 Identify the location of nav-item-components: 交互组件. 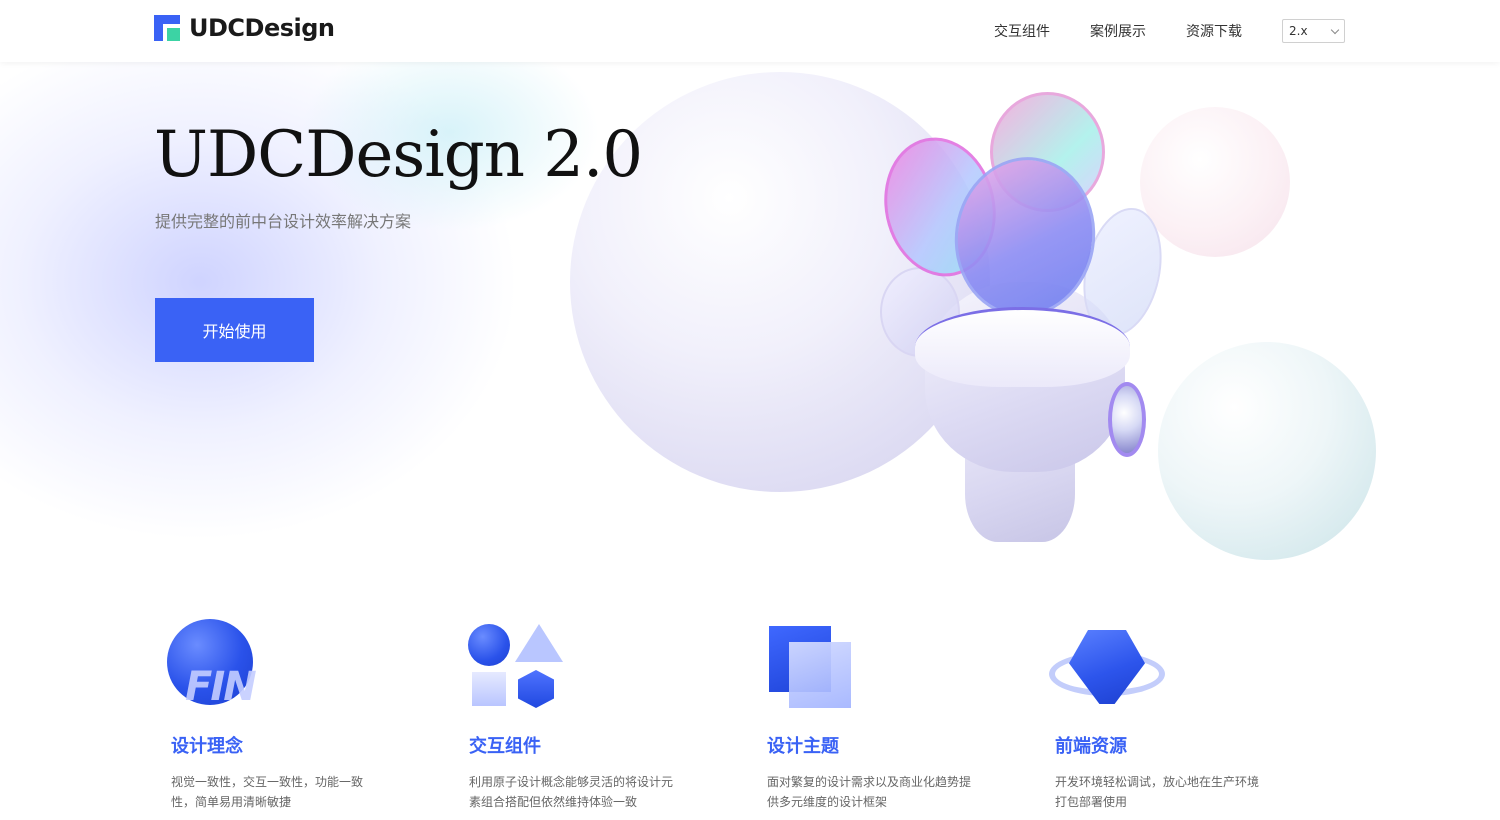
(1022, 31).